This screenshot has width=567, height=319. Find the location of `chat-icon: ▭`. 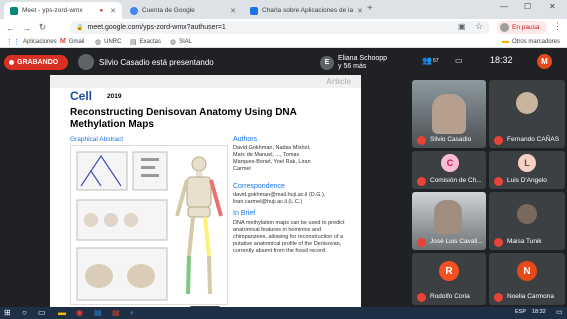

chat-icon: ▭ is located at coordinates (459, 60).